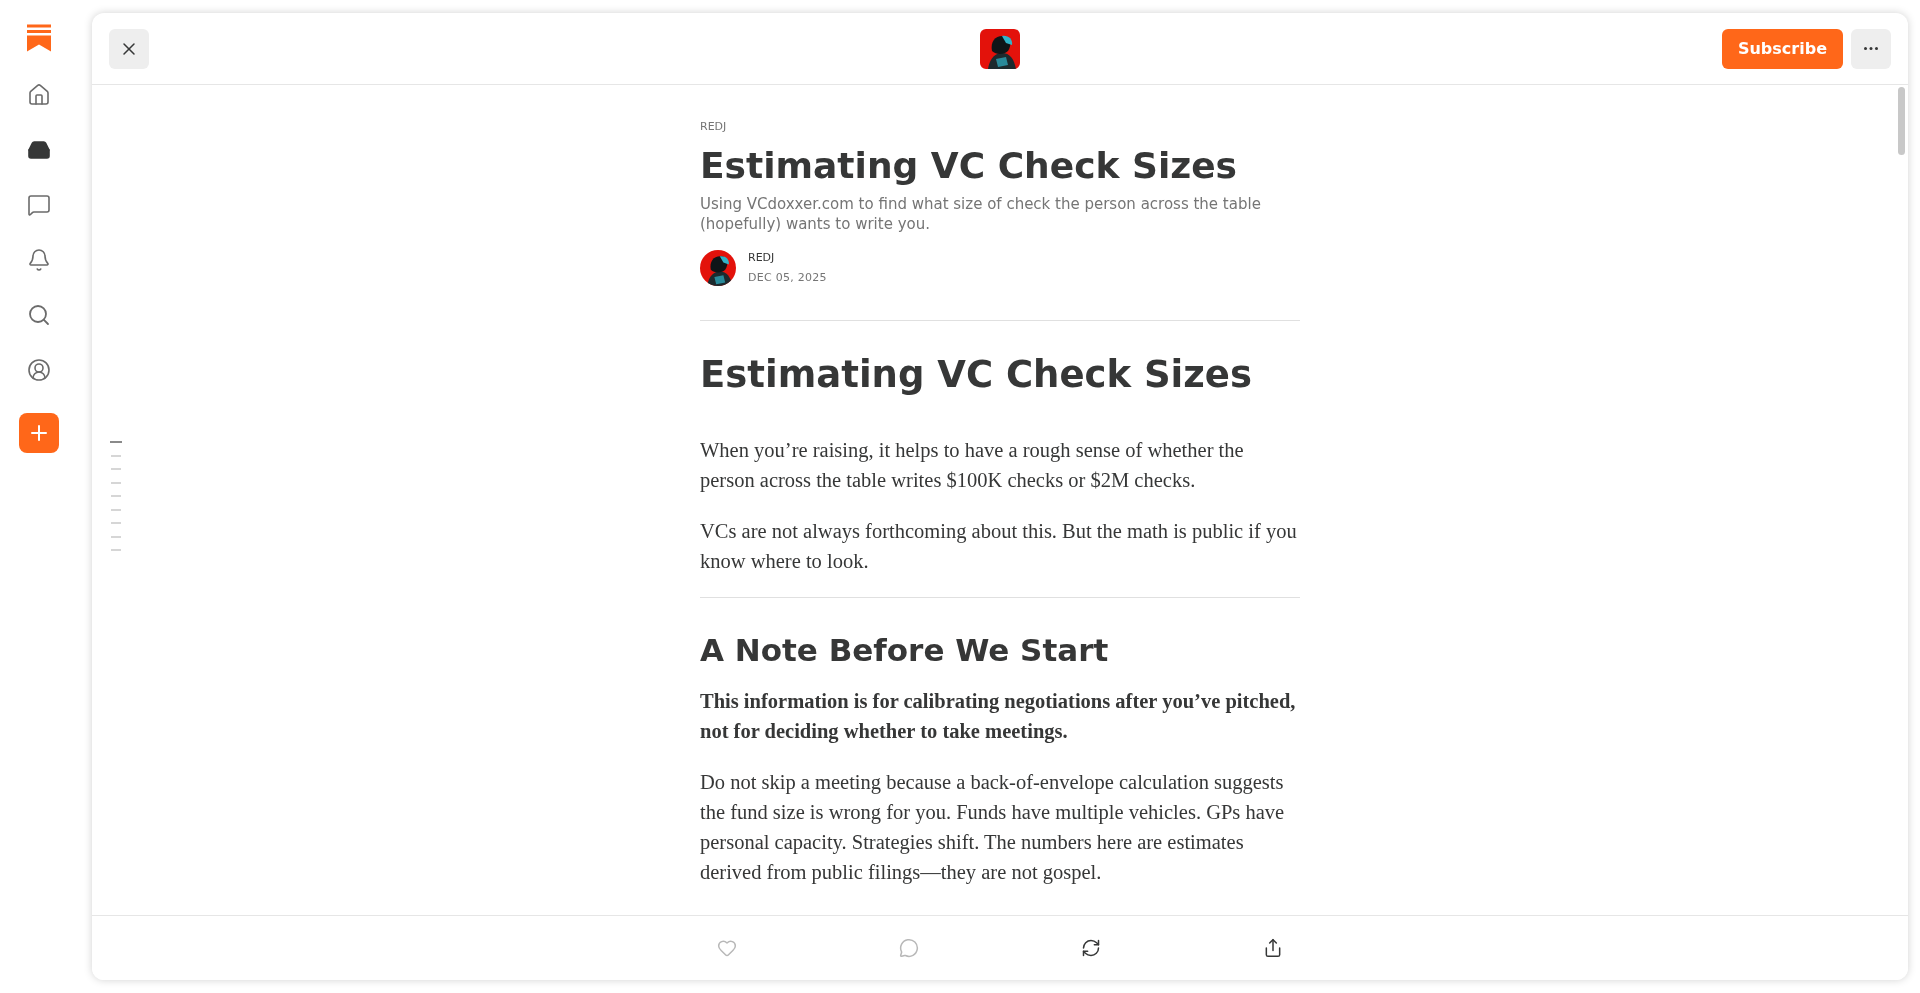 The image size is (1920, 993). Describe the element at coordinates (787, 278) in the screenshot. I see `post-date: DEC 05, 2025` at that location.